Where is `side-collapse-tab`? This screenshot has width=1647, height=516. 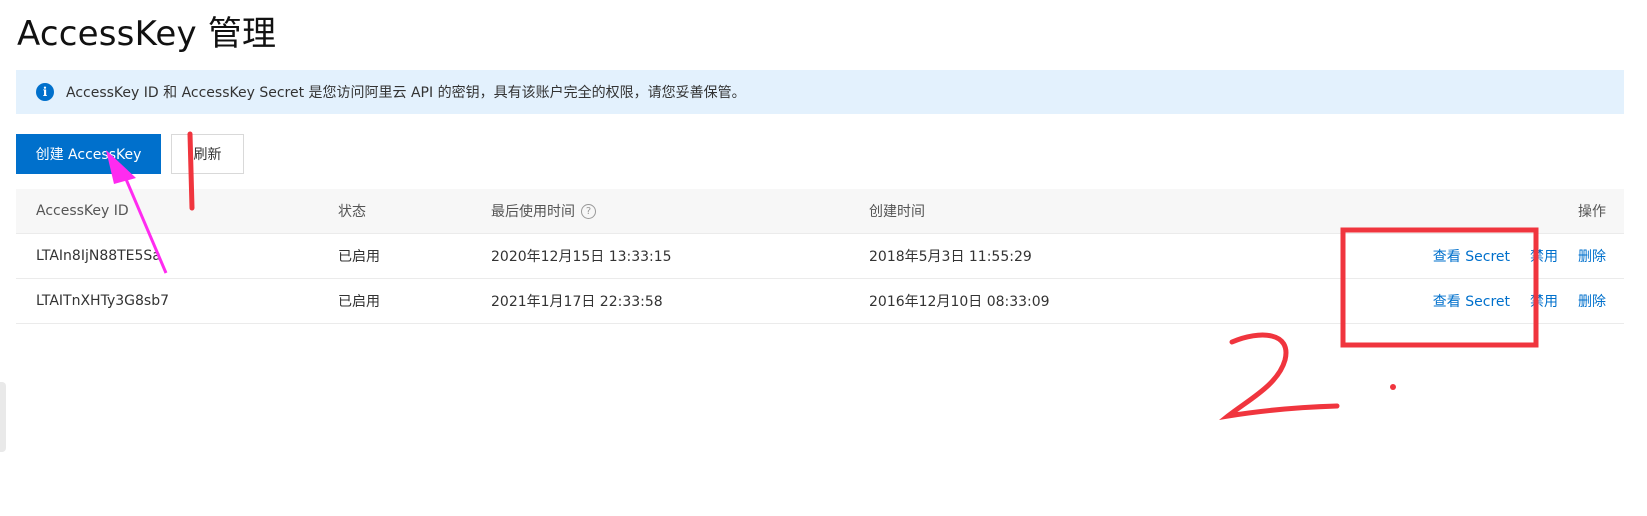 side-collapse-tab is located at coordinates (3, 417).